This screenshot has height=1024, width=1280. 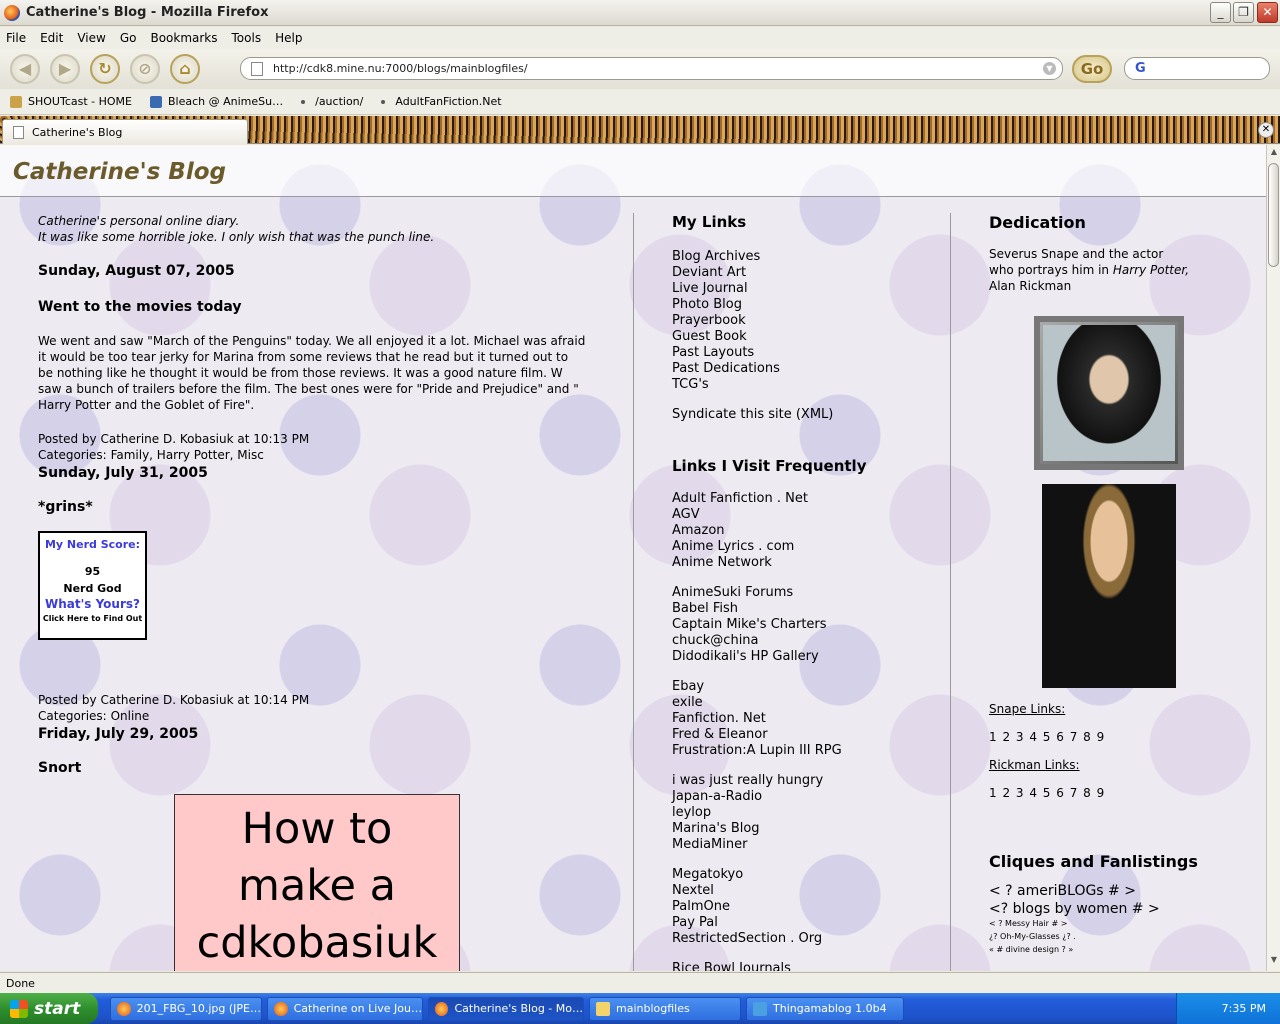 What do you see at coordinates (16, 38) in the screenshot?
I see `menu-file: File` at bounding box center [16, 38].